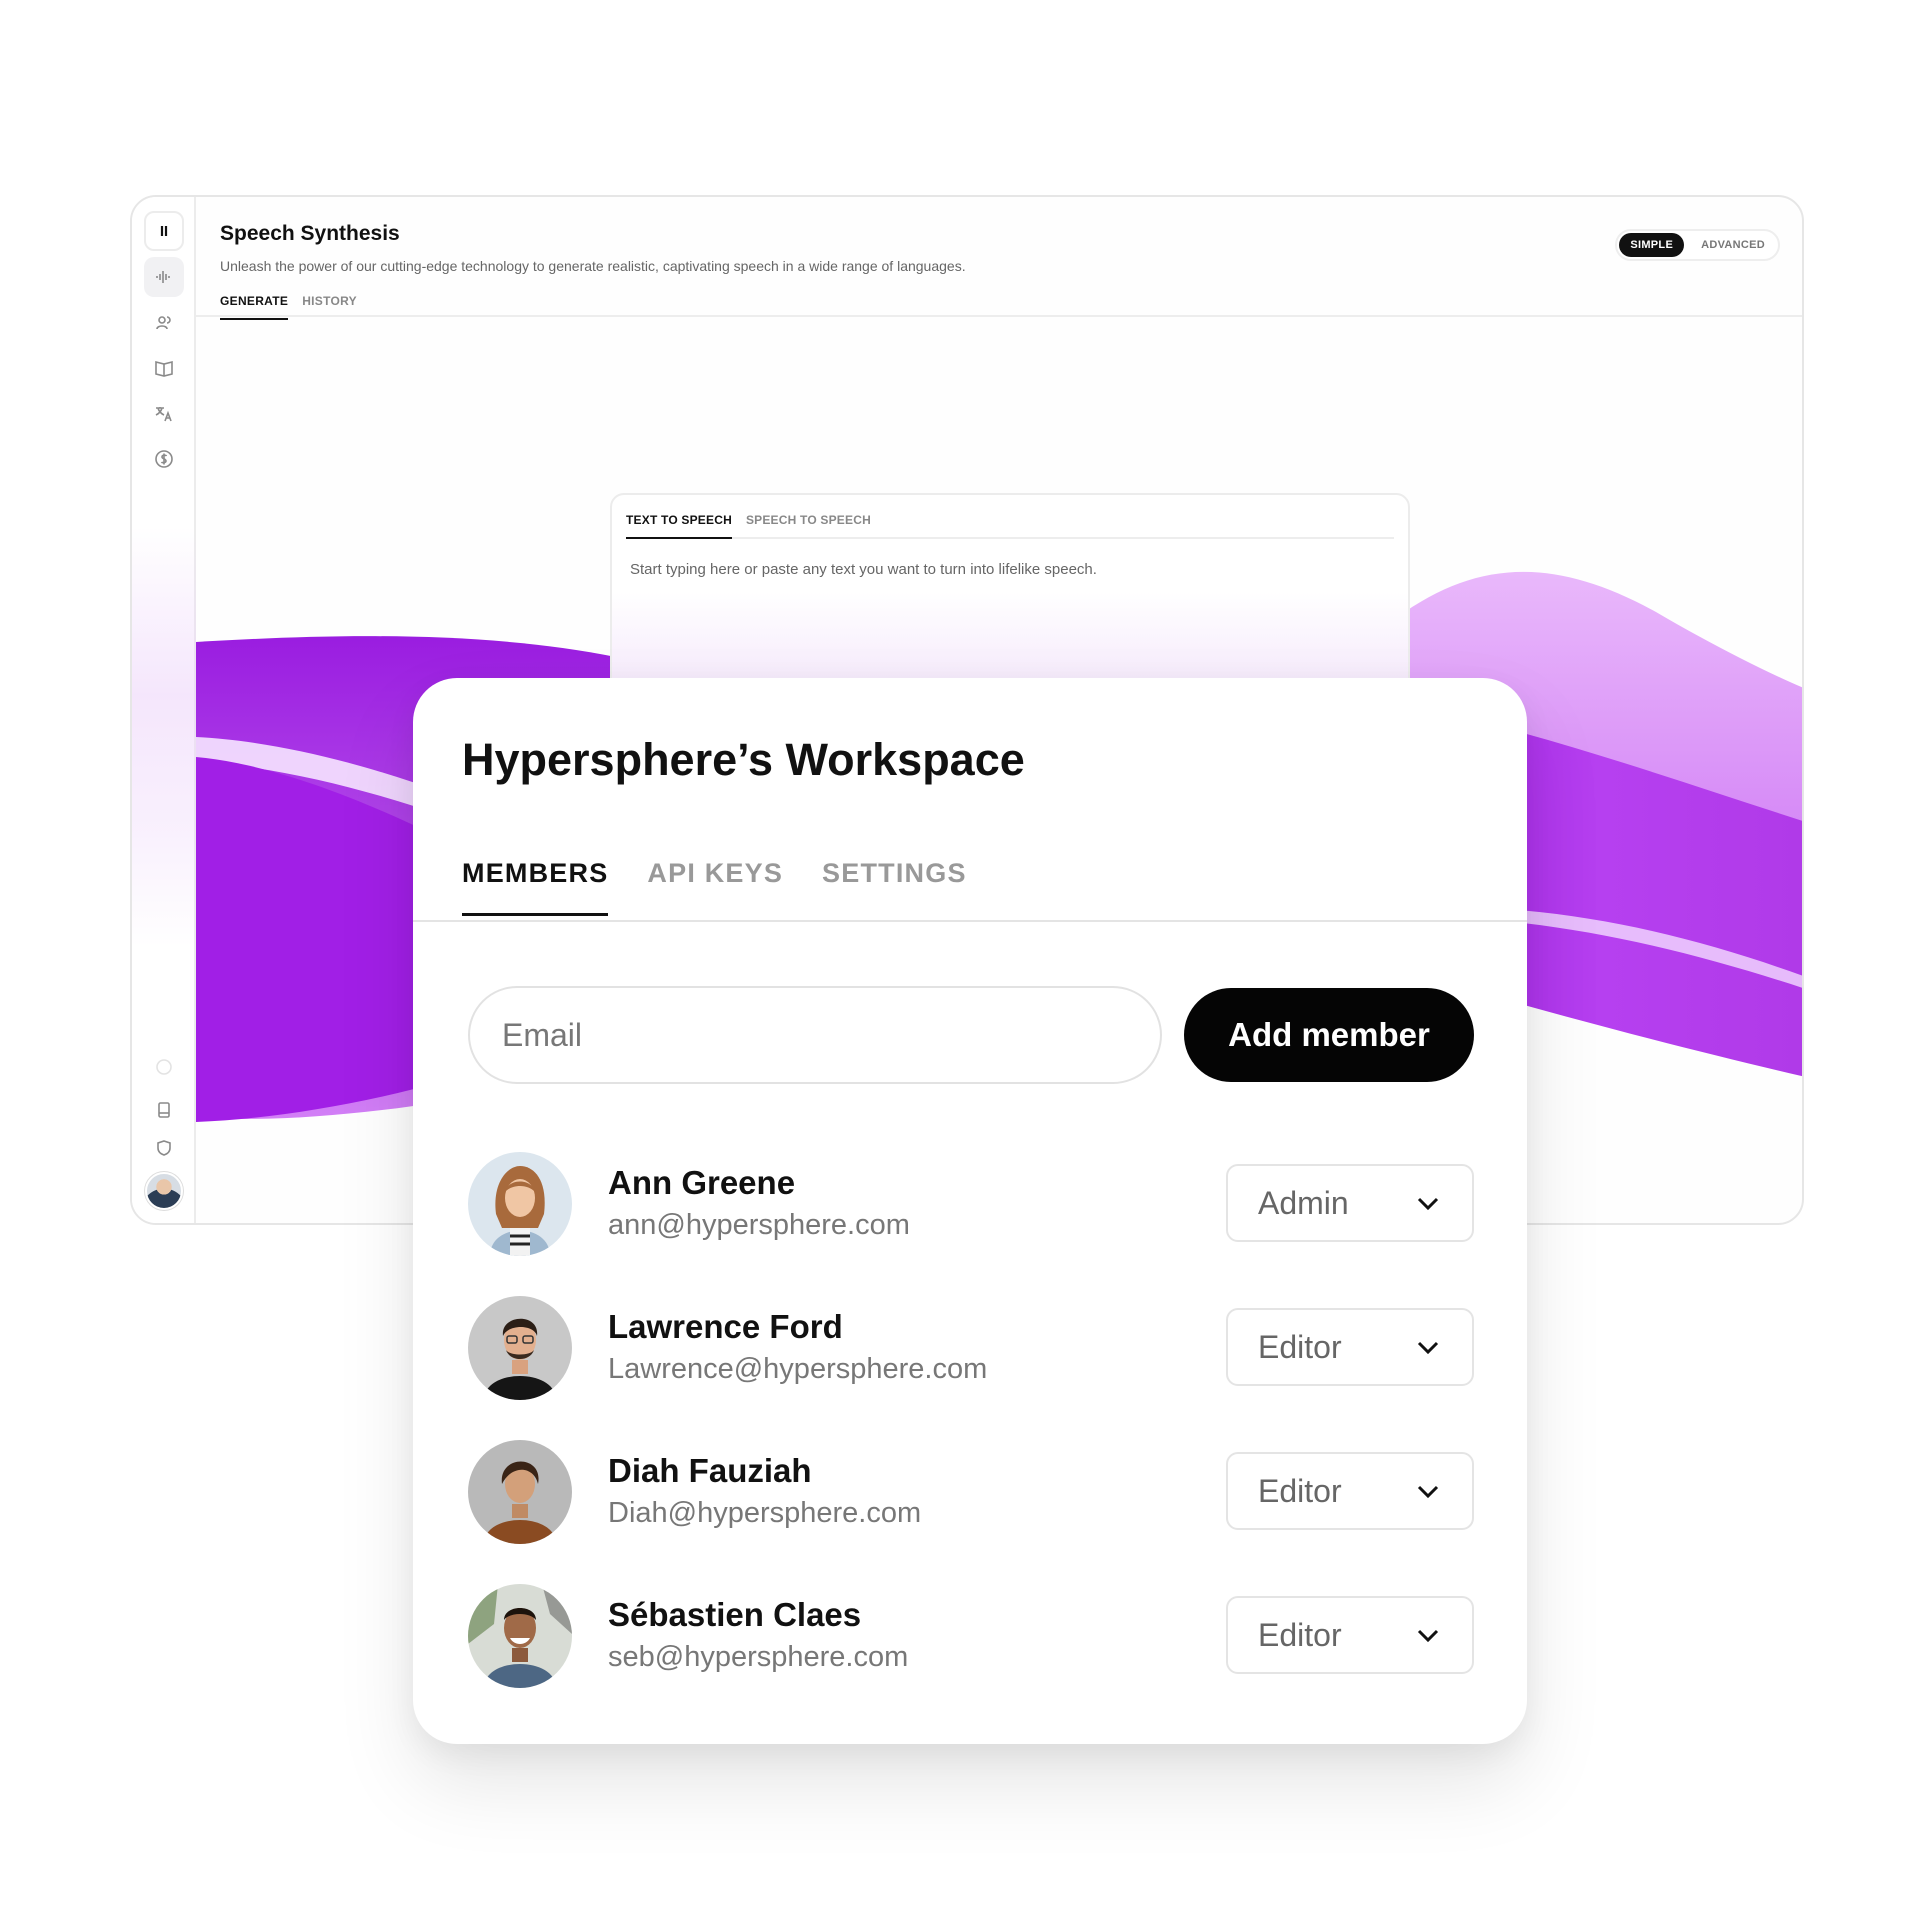 The width and height of the screenshot is (1920, 1920). What do you see at coordinates (1329, 1035) in the screenshot?
I see `add-member-button: Add member` at bounding box center [1329, 1035].